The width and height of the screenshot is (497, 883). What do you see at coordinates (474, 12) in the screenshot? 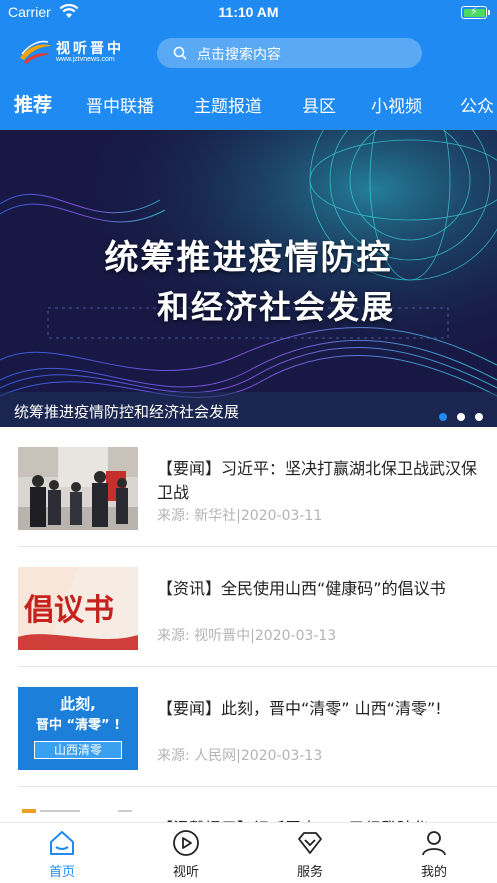
I see `battery-icon: ⚡` at bounding box center [474, 12].